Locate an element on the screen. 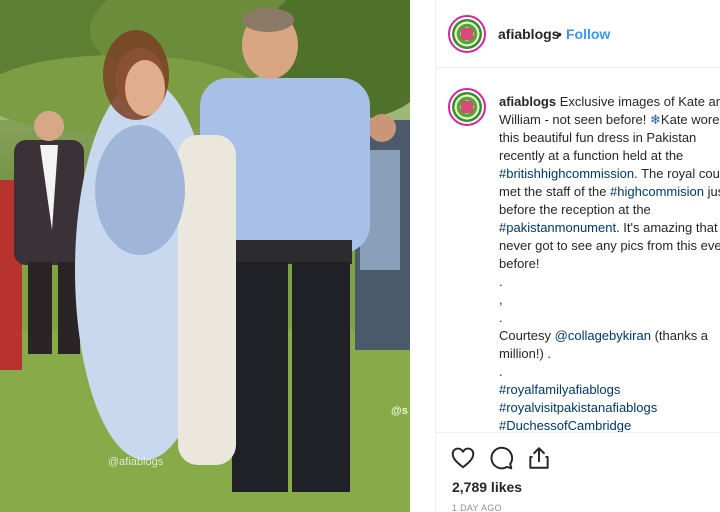 The height and width of the screenshot is (512, 720). comment-icon is located at coordinates (501, 458).